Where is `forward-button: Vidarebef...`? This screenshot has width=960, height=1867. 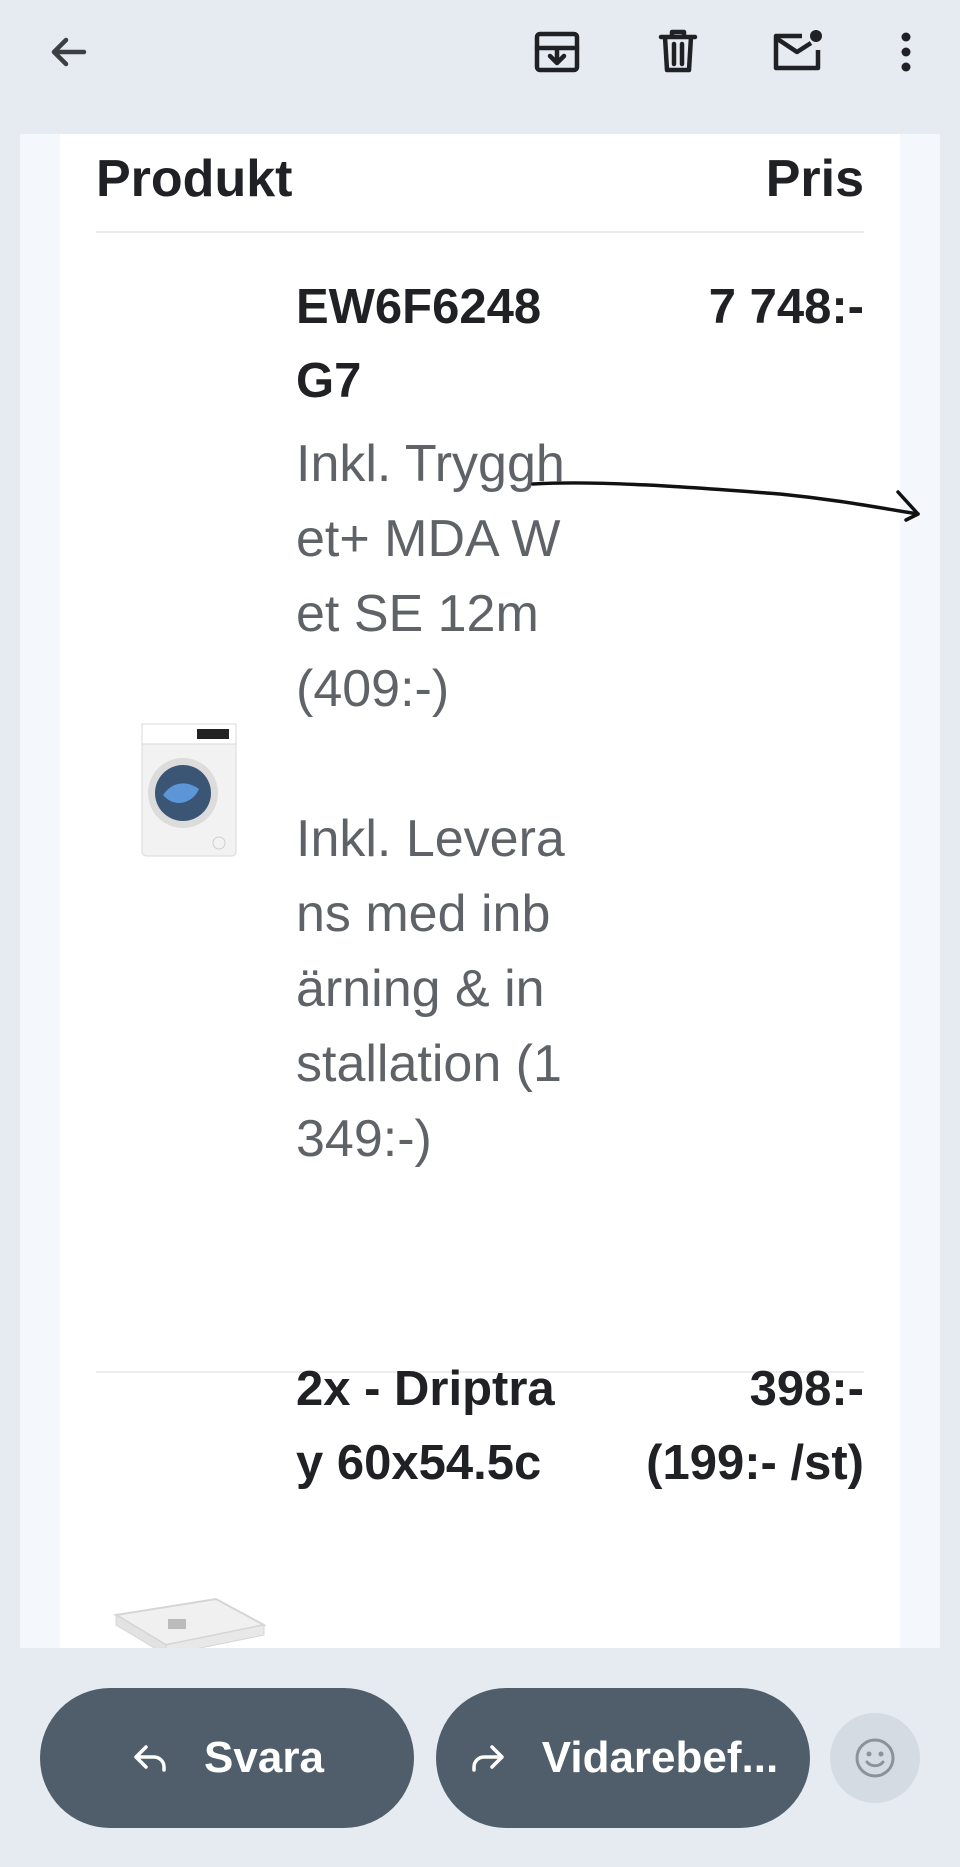
forward-button: Vidarebef... is located at coordinates (623, 1758).